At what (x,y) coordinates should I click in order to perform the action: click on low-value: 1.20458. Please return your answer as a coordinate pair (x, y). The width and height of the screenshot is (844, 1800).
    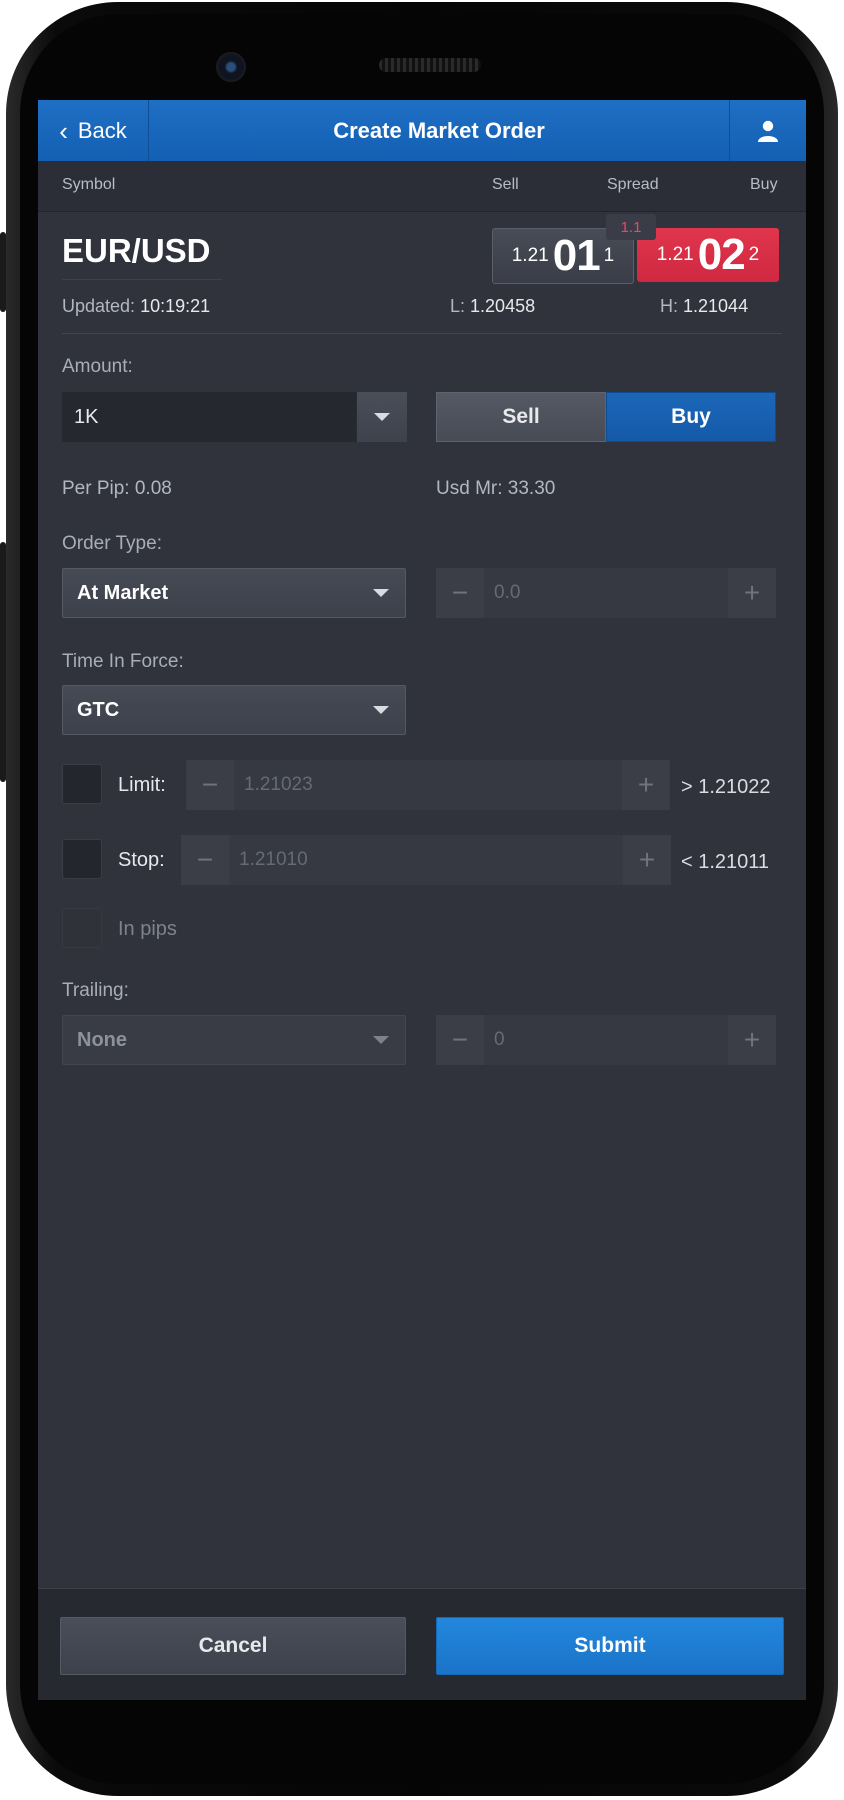
    Looking at the image, I should click on (503, 306).